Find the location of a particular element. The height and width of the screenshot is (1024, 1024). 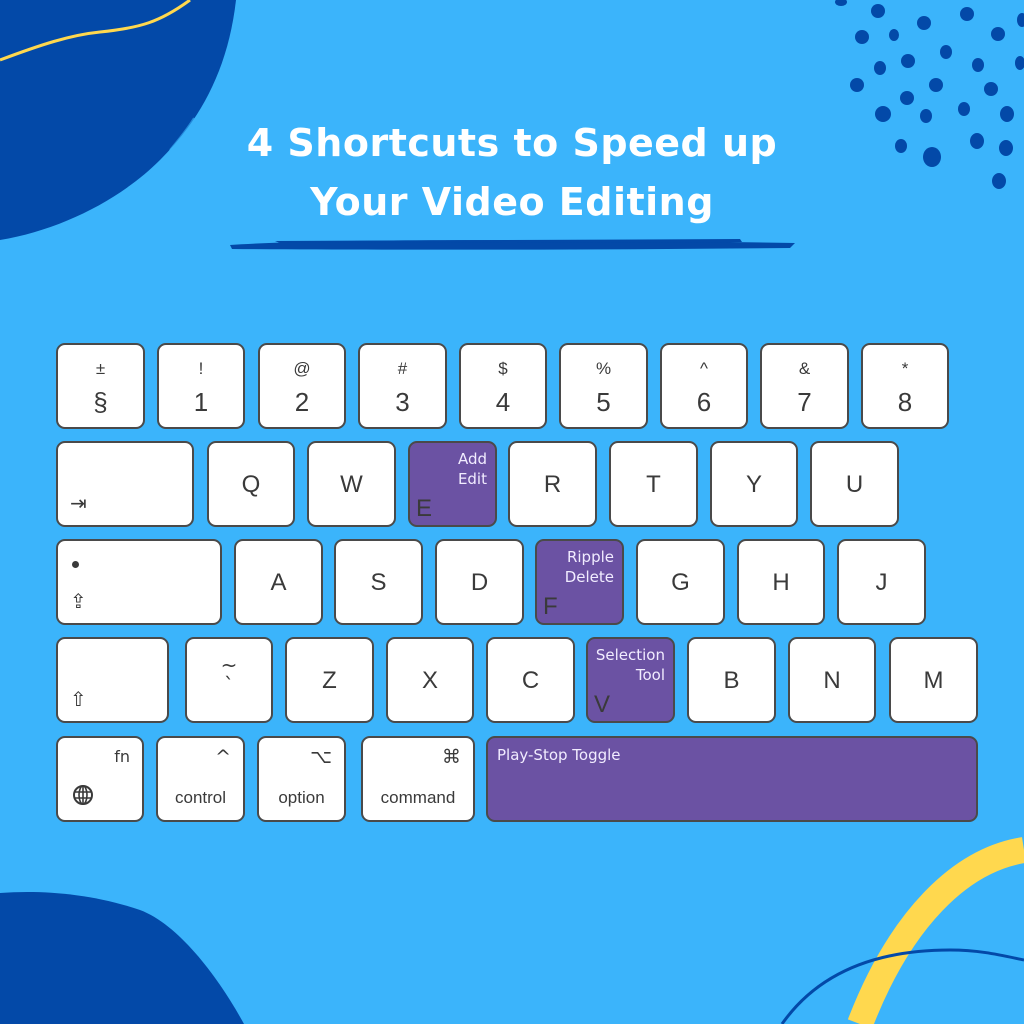

key-top-symbol: ^ is located at coordinates (704, 368).